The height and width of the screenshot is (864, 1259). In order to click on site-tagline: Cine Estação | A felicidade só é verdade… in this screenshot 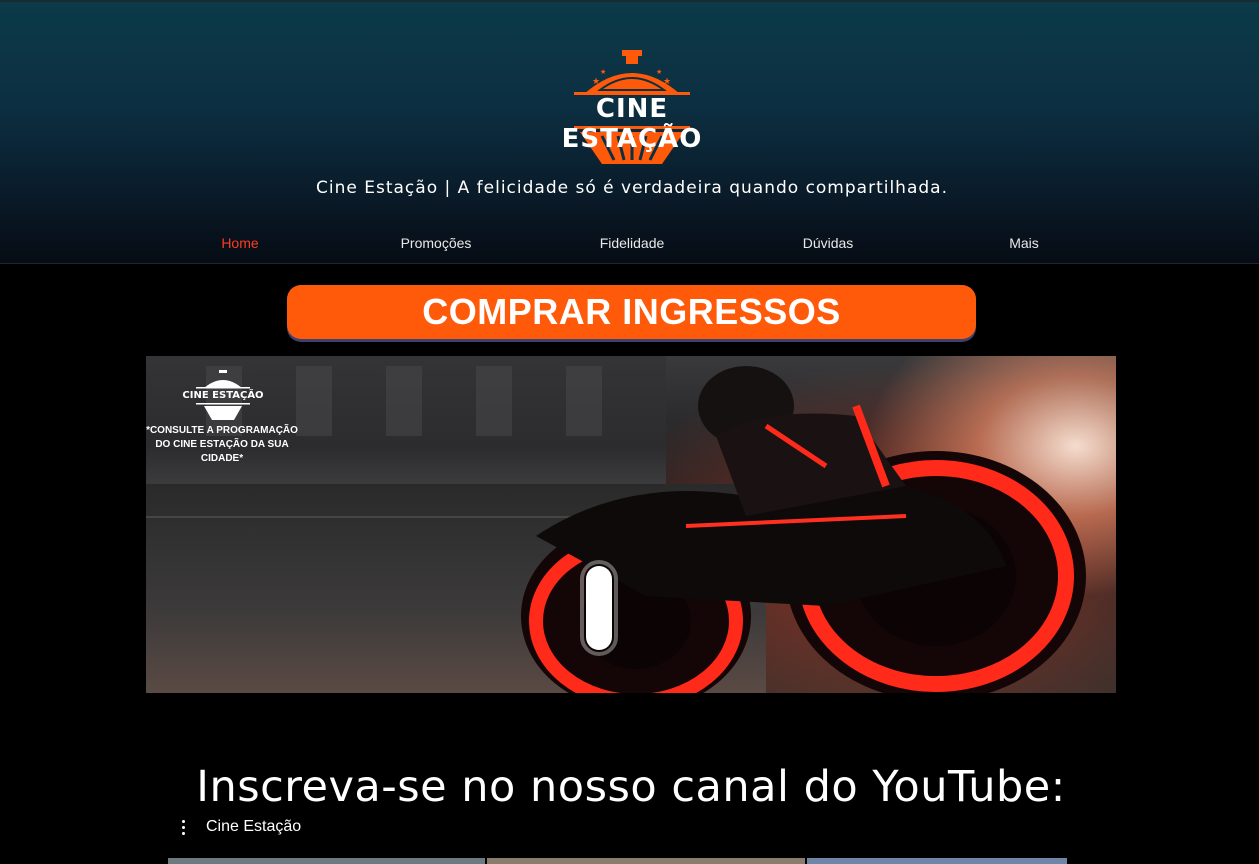, I will do `click(632, 188)`.